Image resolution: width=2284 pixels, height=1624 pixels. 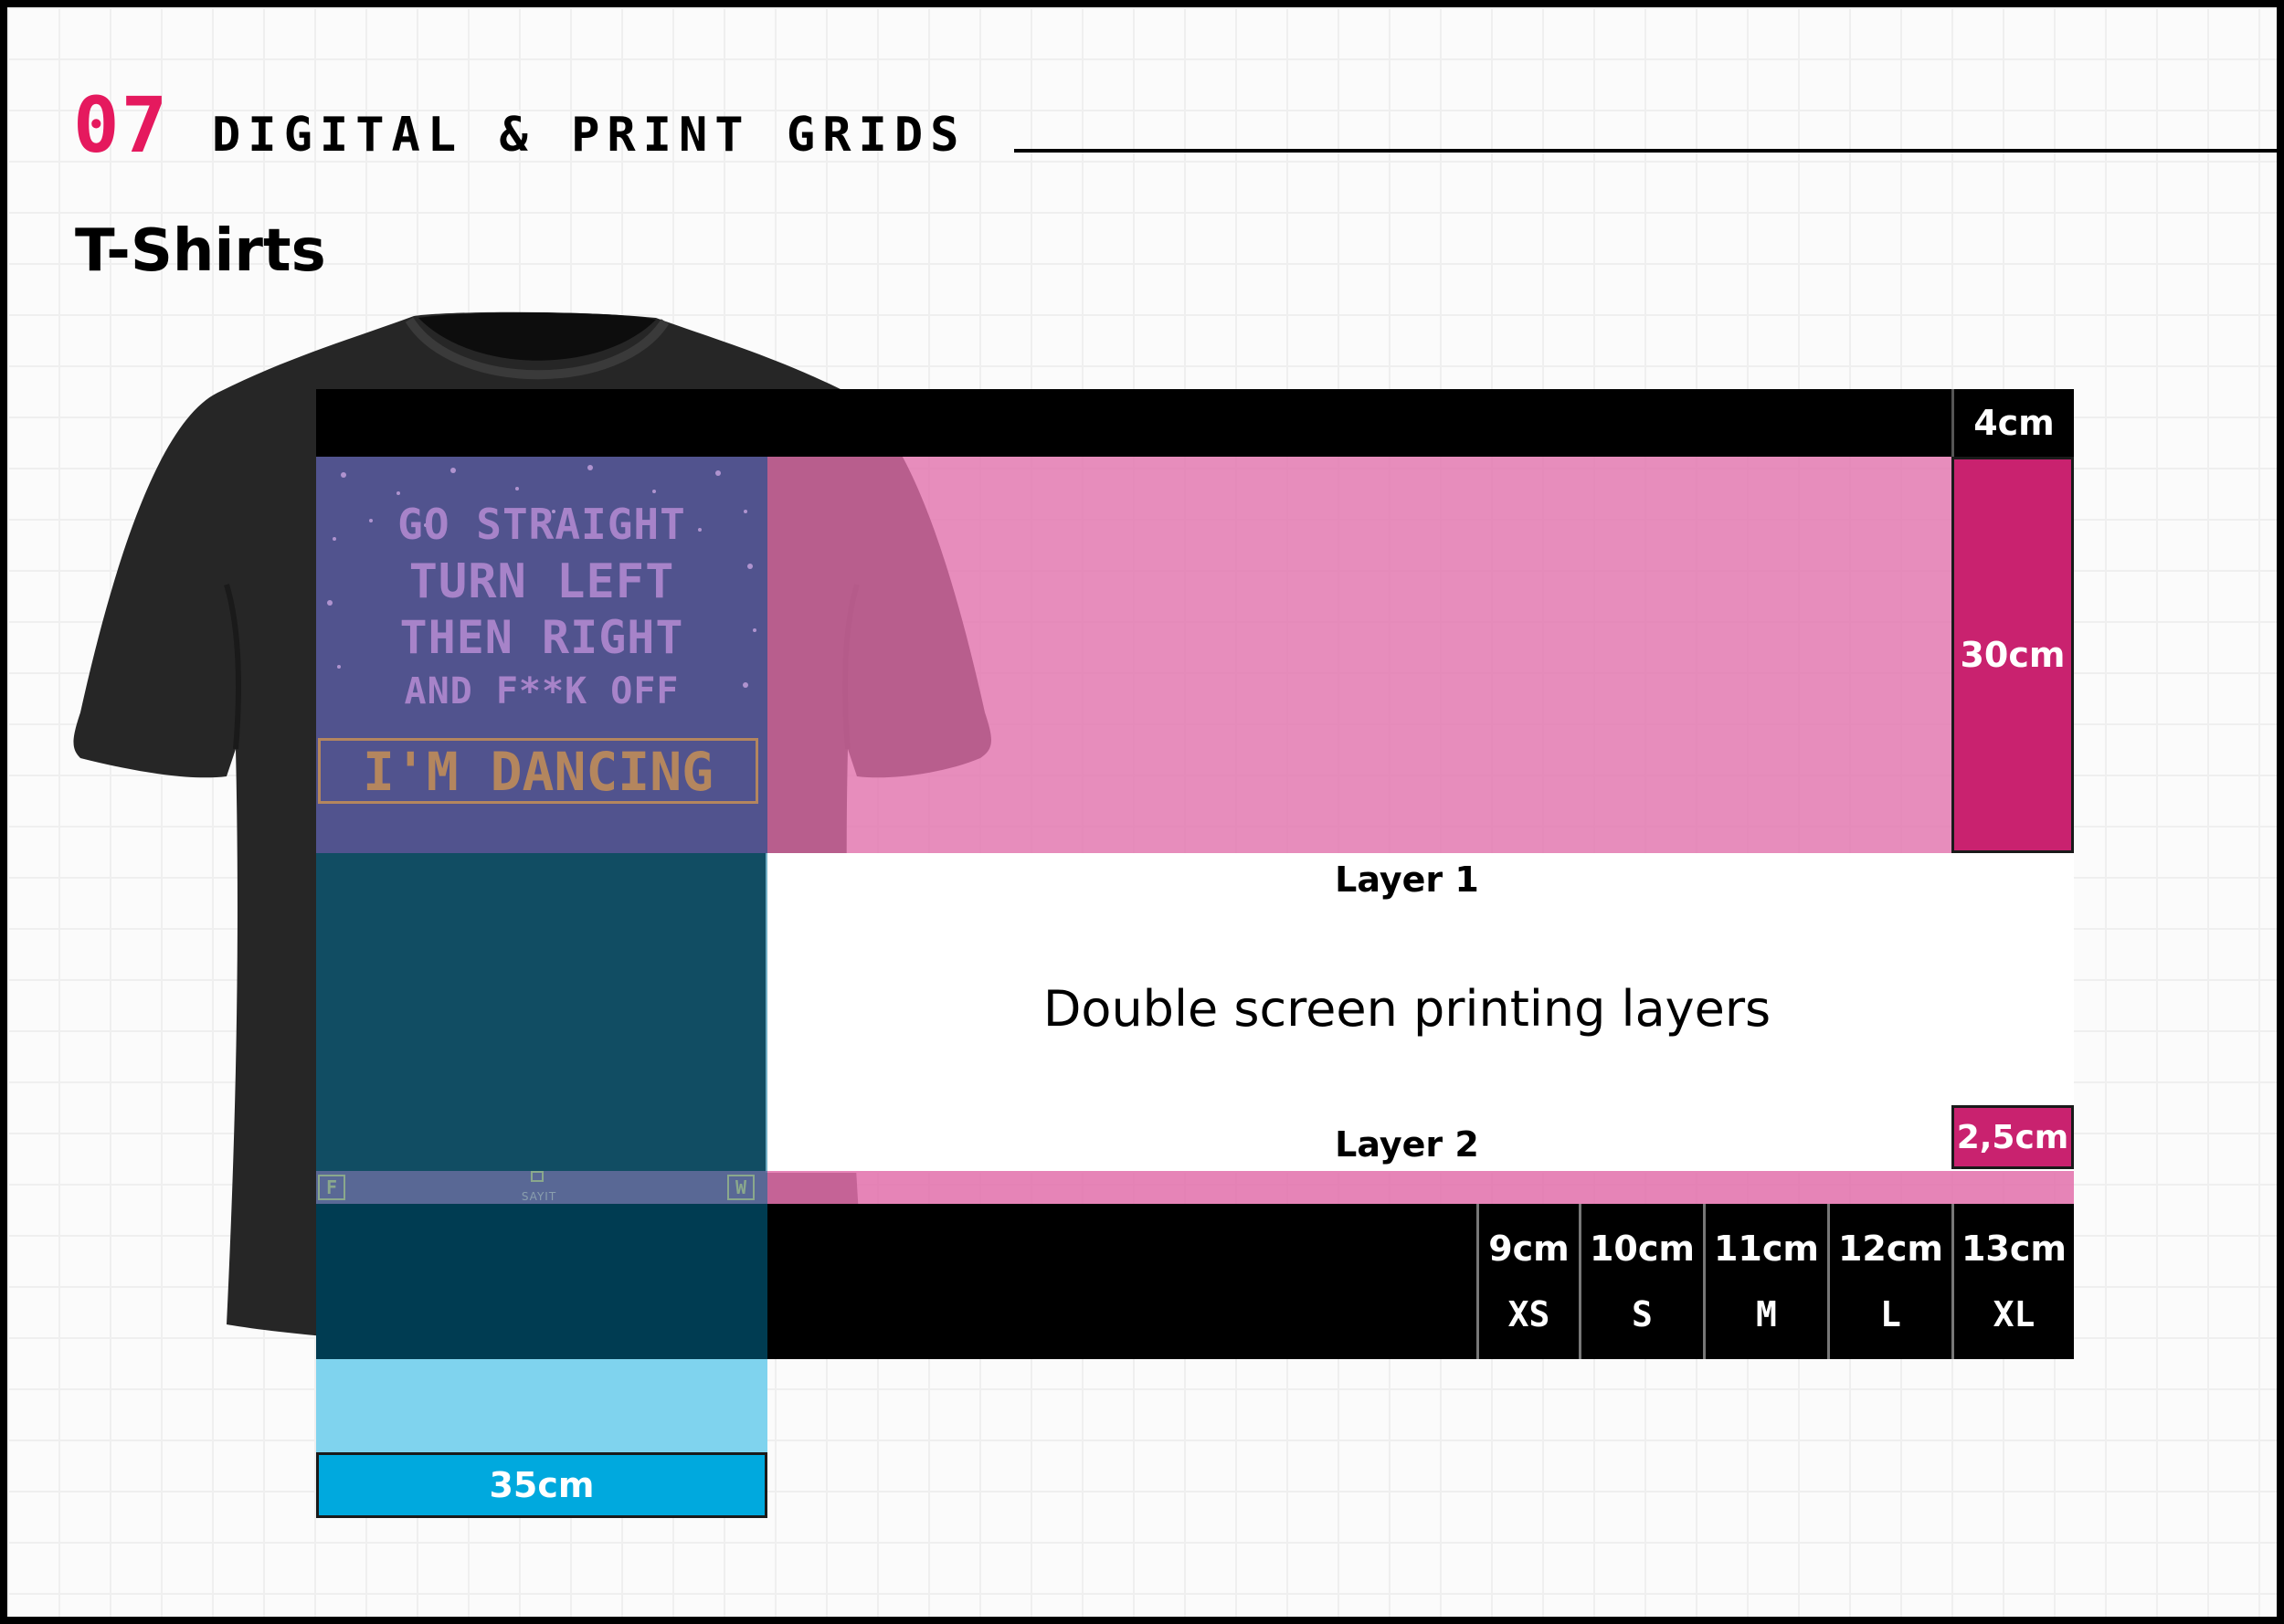 What do you see at coordinates (121, 125) in the screenshot?
I see `section-number: 07` at bounding box center [121, 125].